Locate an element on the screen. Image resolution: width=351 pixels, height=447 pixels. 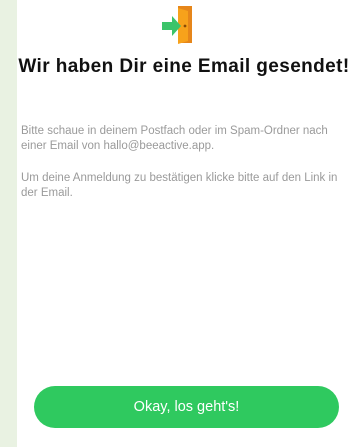
door-exit-icon is located at coordinates (178, 25).